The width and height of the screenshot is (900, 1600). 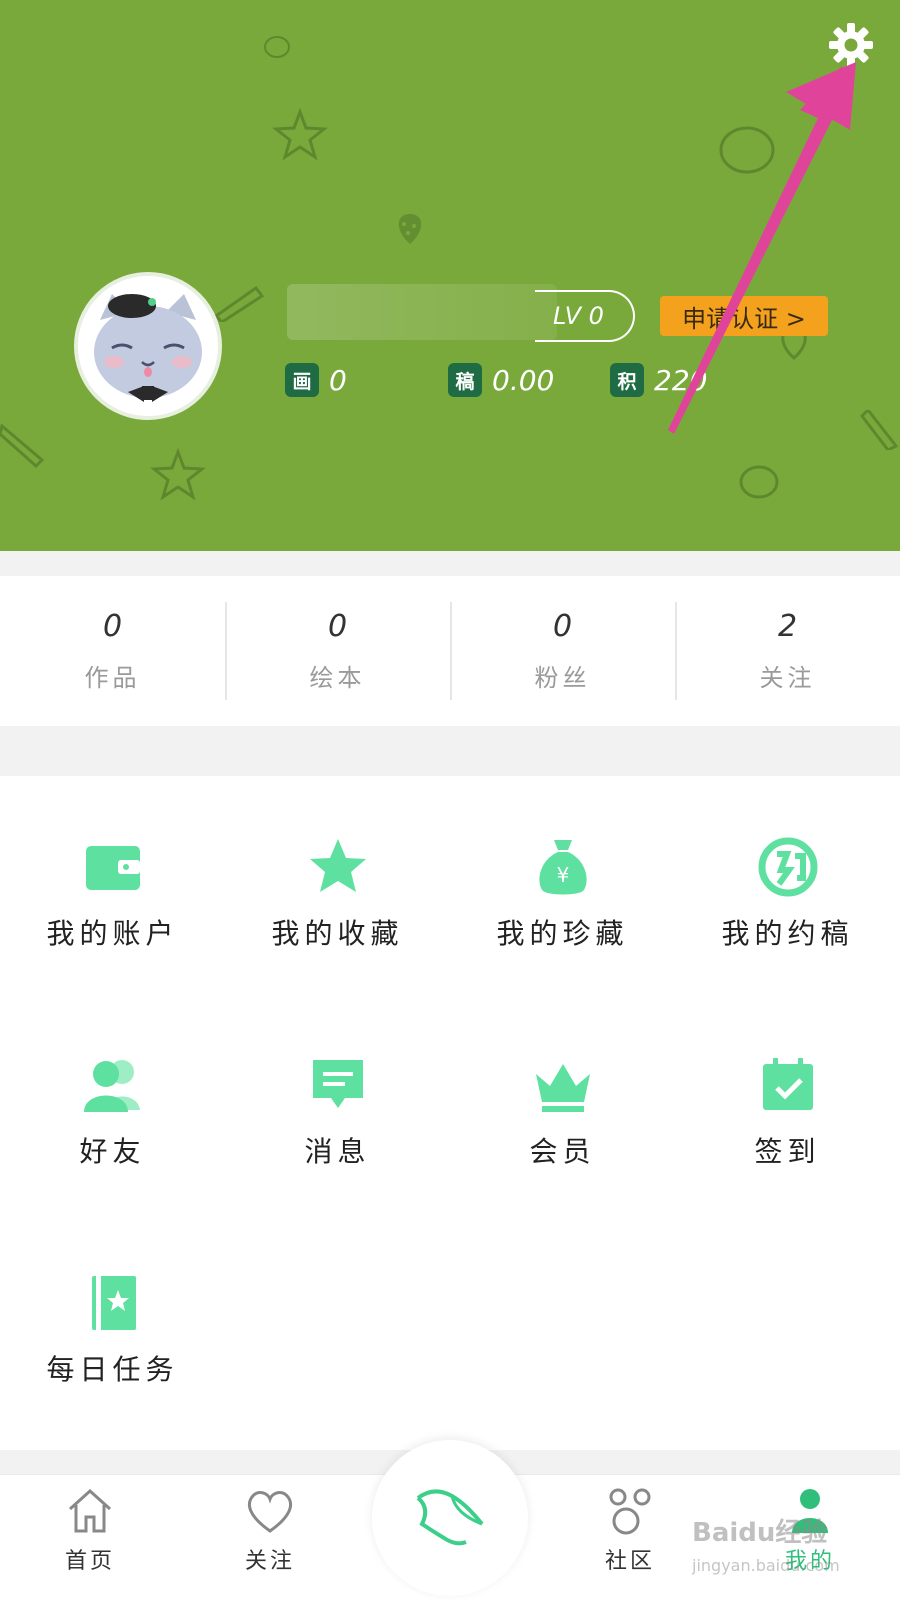 What do you see at coordinates (112, 1151) in the screenshot?
I see `menu-label: 好友` at bounding box center [112, 1151].